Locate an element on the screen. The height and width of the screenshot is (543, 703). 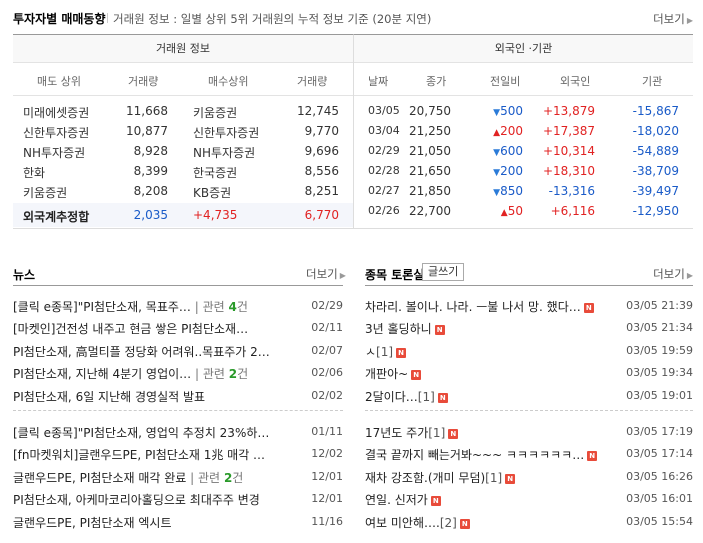
trade-date: 03/04 is located at coordinates (384, 130).